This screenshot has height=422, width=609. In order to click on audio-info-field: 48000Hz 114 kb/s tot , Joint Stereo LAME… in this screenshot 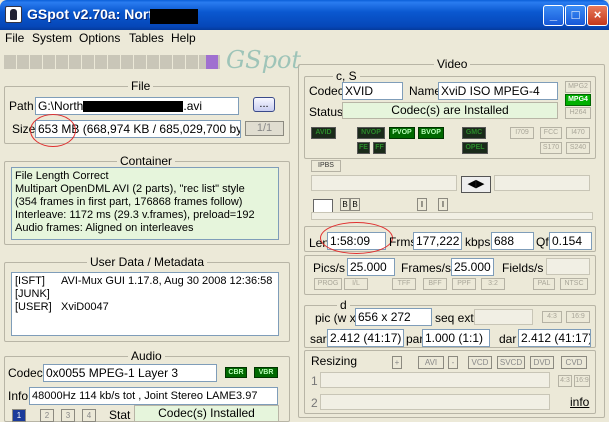, I will do `click(153, 396)`.